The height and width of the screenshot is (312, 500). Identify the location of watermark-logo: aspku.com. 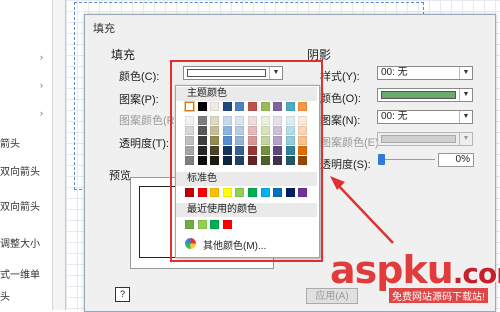
(415, 270).